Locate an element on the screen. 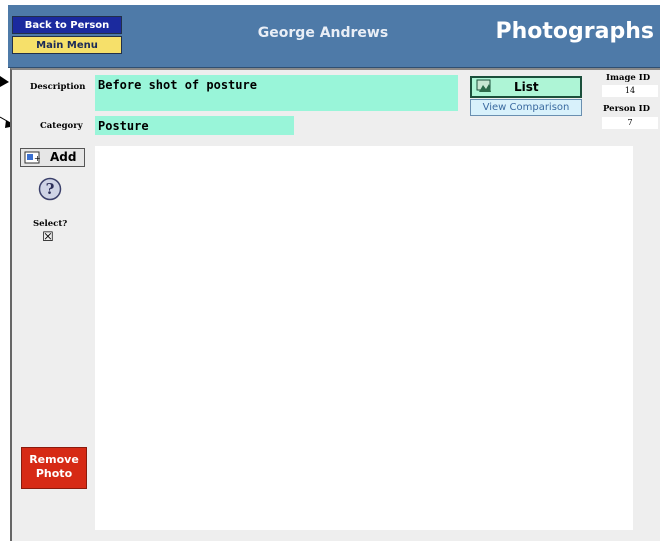  remove-label-line2: Photo is located at coordinates (54, 473).